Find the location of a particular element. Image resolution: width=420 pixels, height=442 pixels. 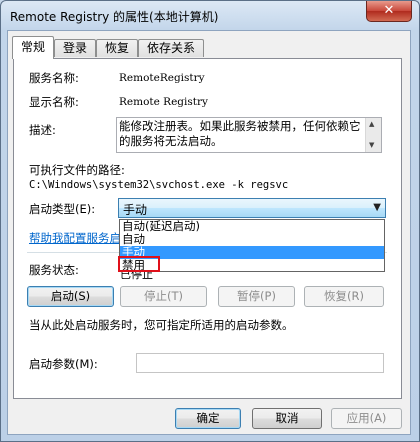

option-auto: 自动 is located at coordinates (252, 239).